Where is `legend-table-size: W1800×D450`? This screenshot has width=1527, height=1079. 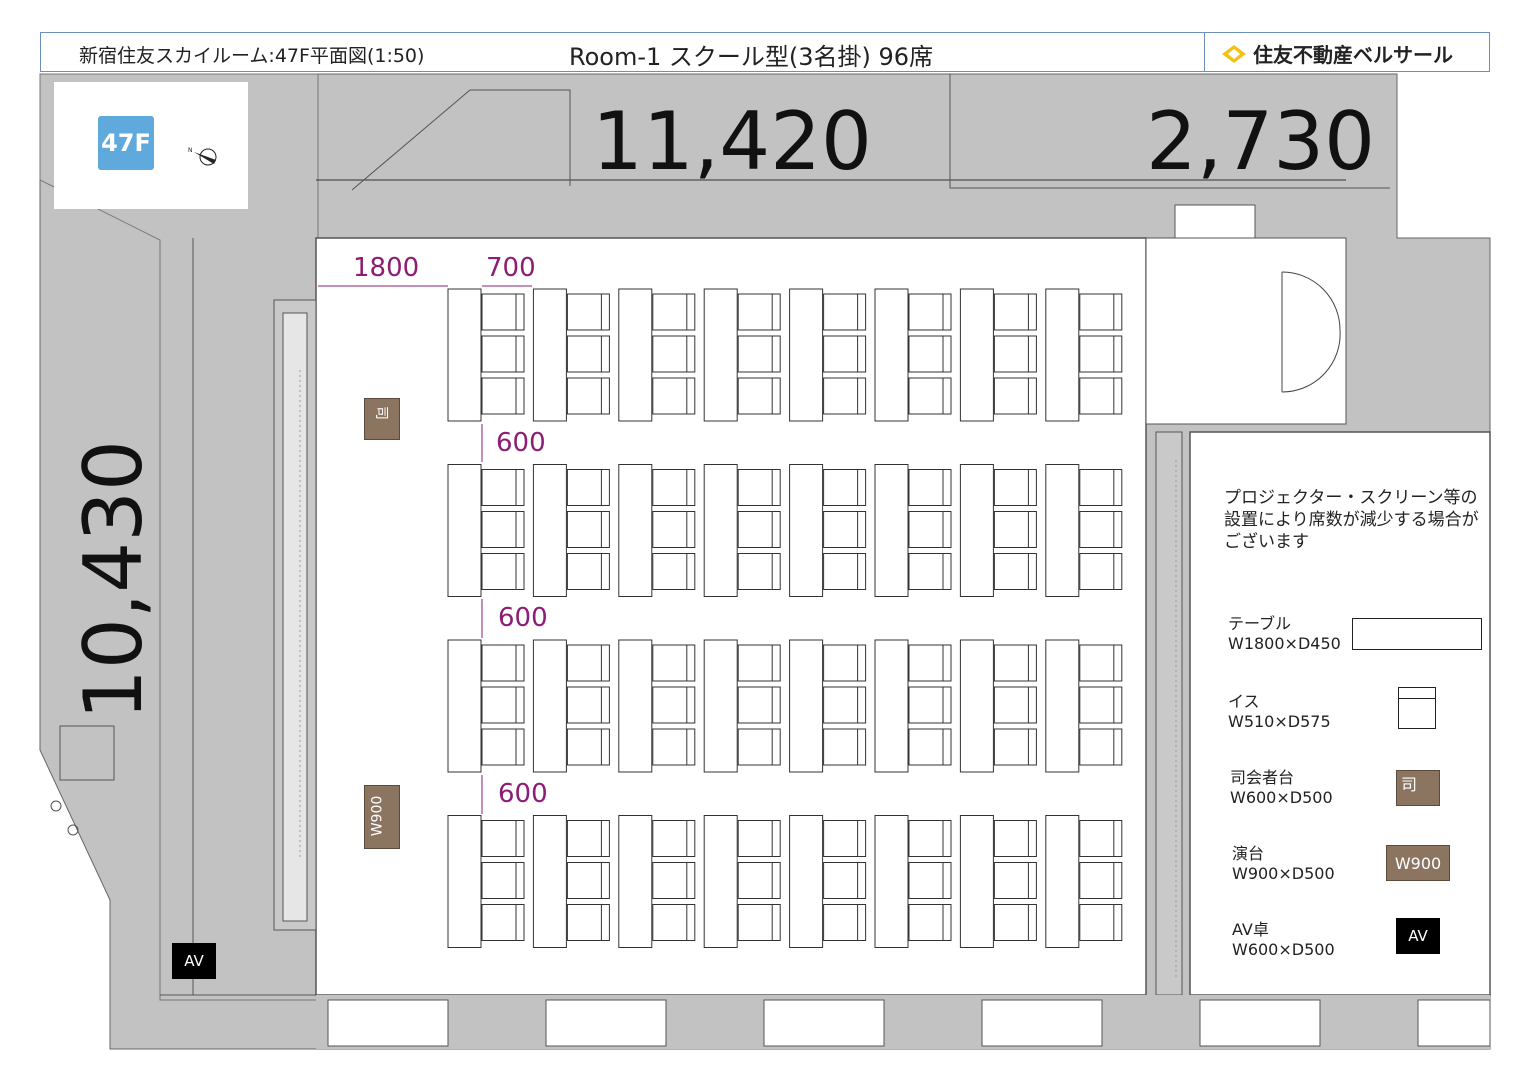 legend-table-size: W1800×D450 is located at coordinates (1284, 643).